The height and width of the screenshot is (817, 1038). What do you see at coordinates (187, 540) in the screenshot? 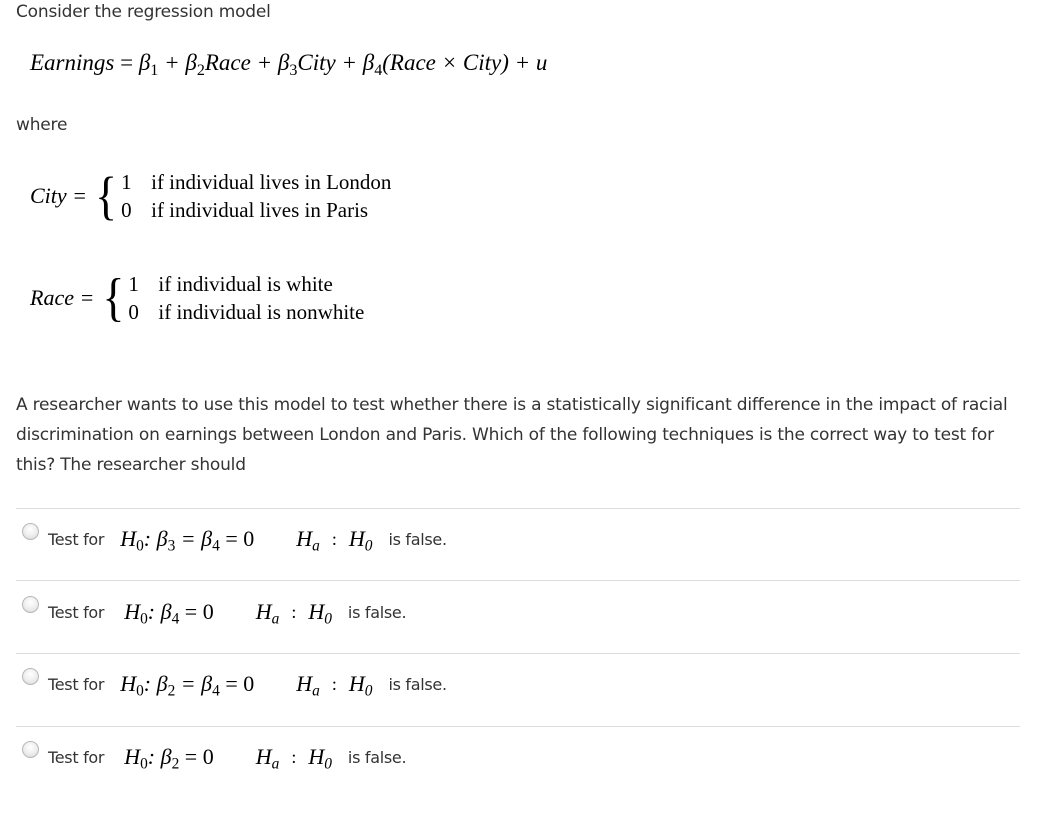
I see `null-hypothesis: H0: β3 = β4 = 0` at bounding box center [187, 540].